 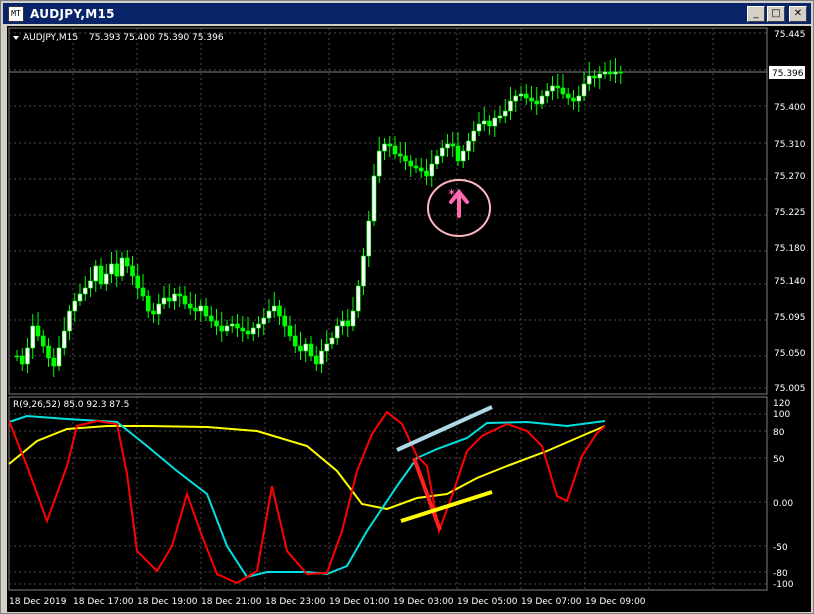 What do you see at coordinates (72, 13) in the screenshot?
I see `window-title: AUDJPY,M15` at bounding box center [72, 13].